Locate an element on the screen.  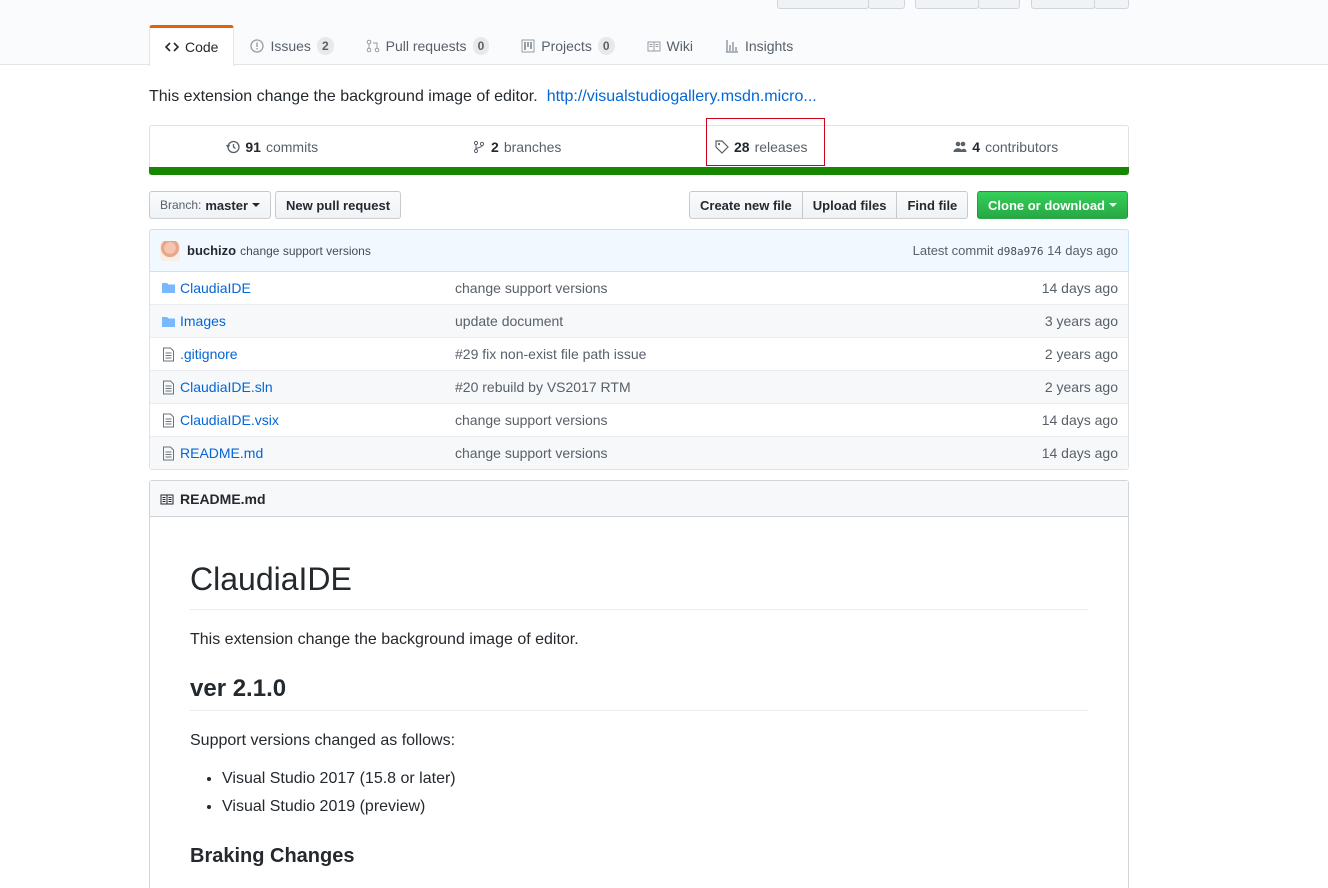
watch-button is located at coordinates (823, 4).